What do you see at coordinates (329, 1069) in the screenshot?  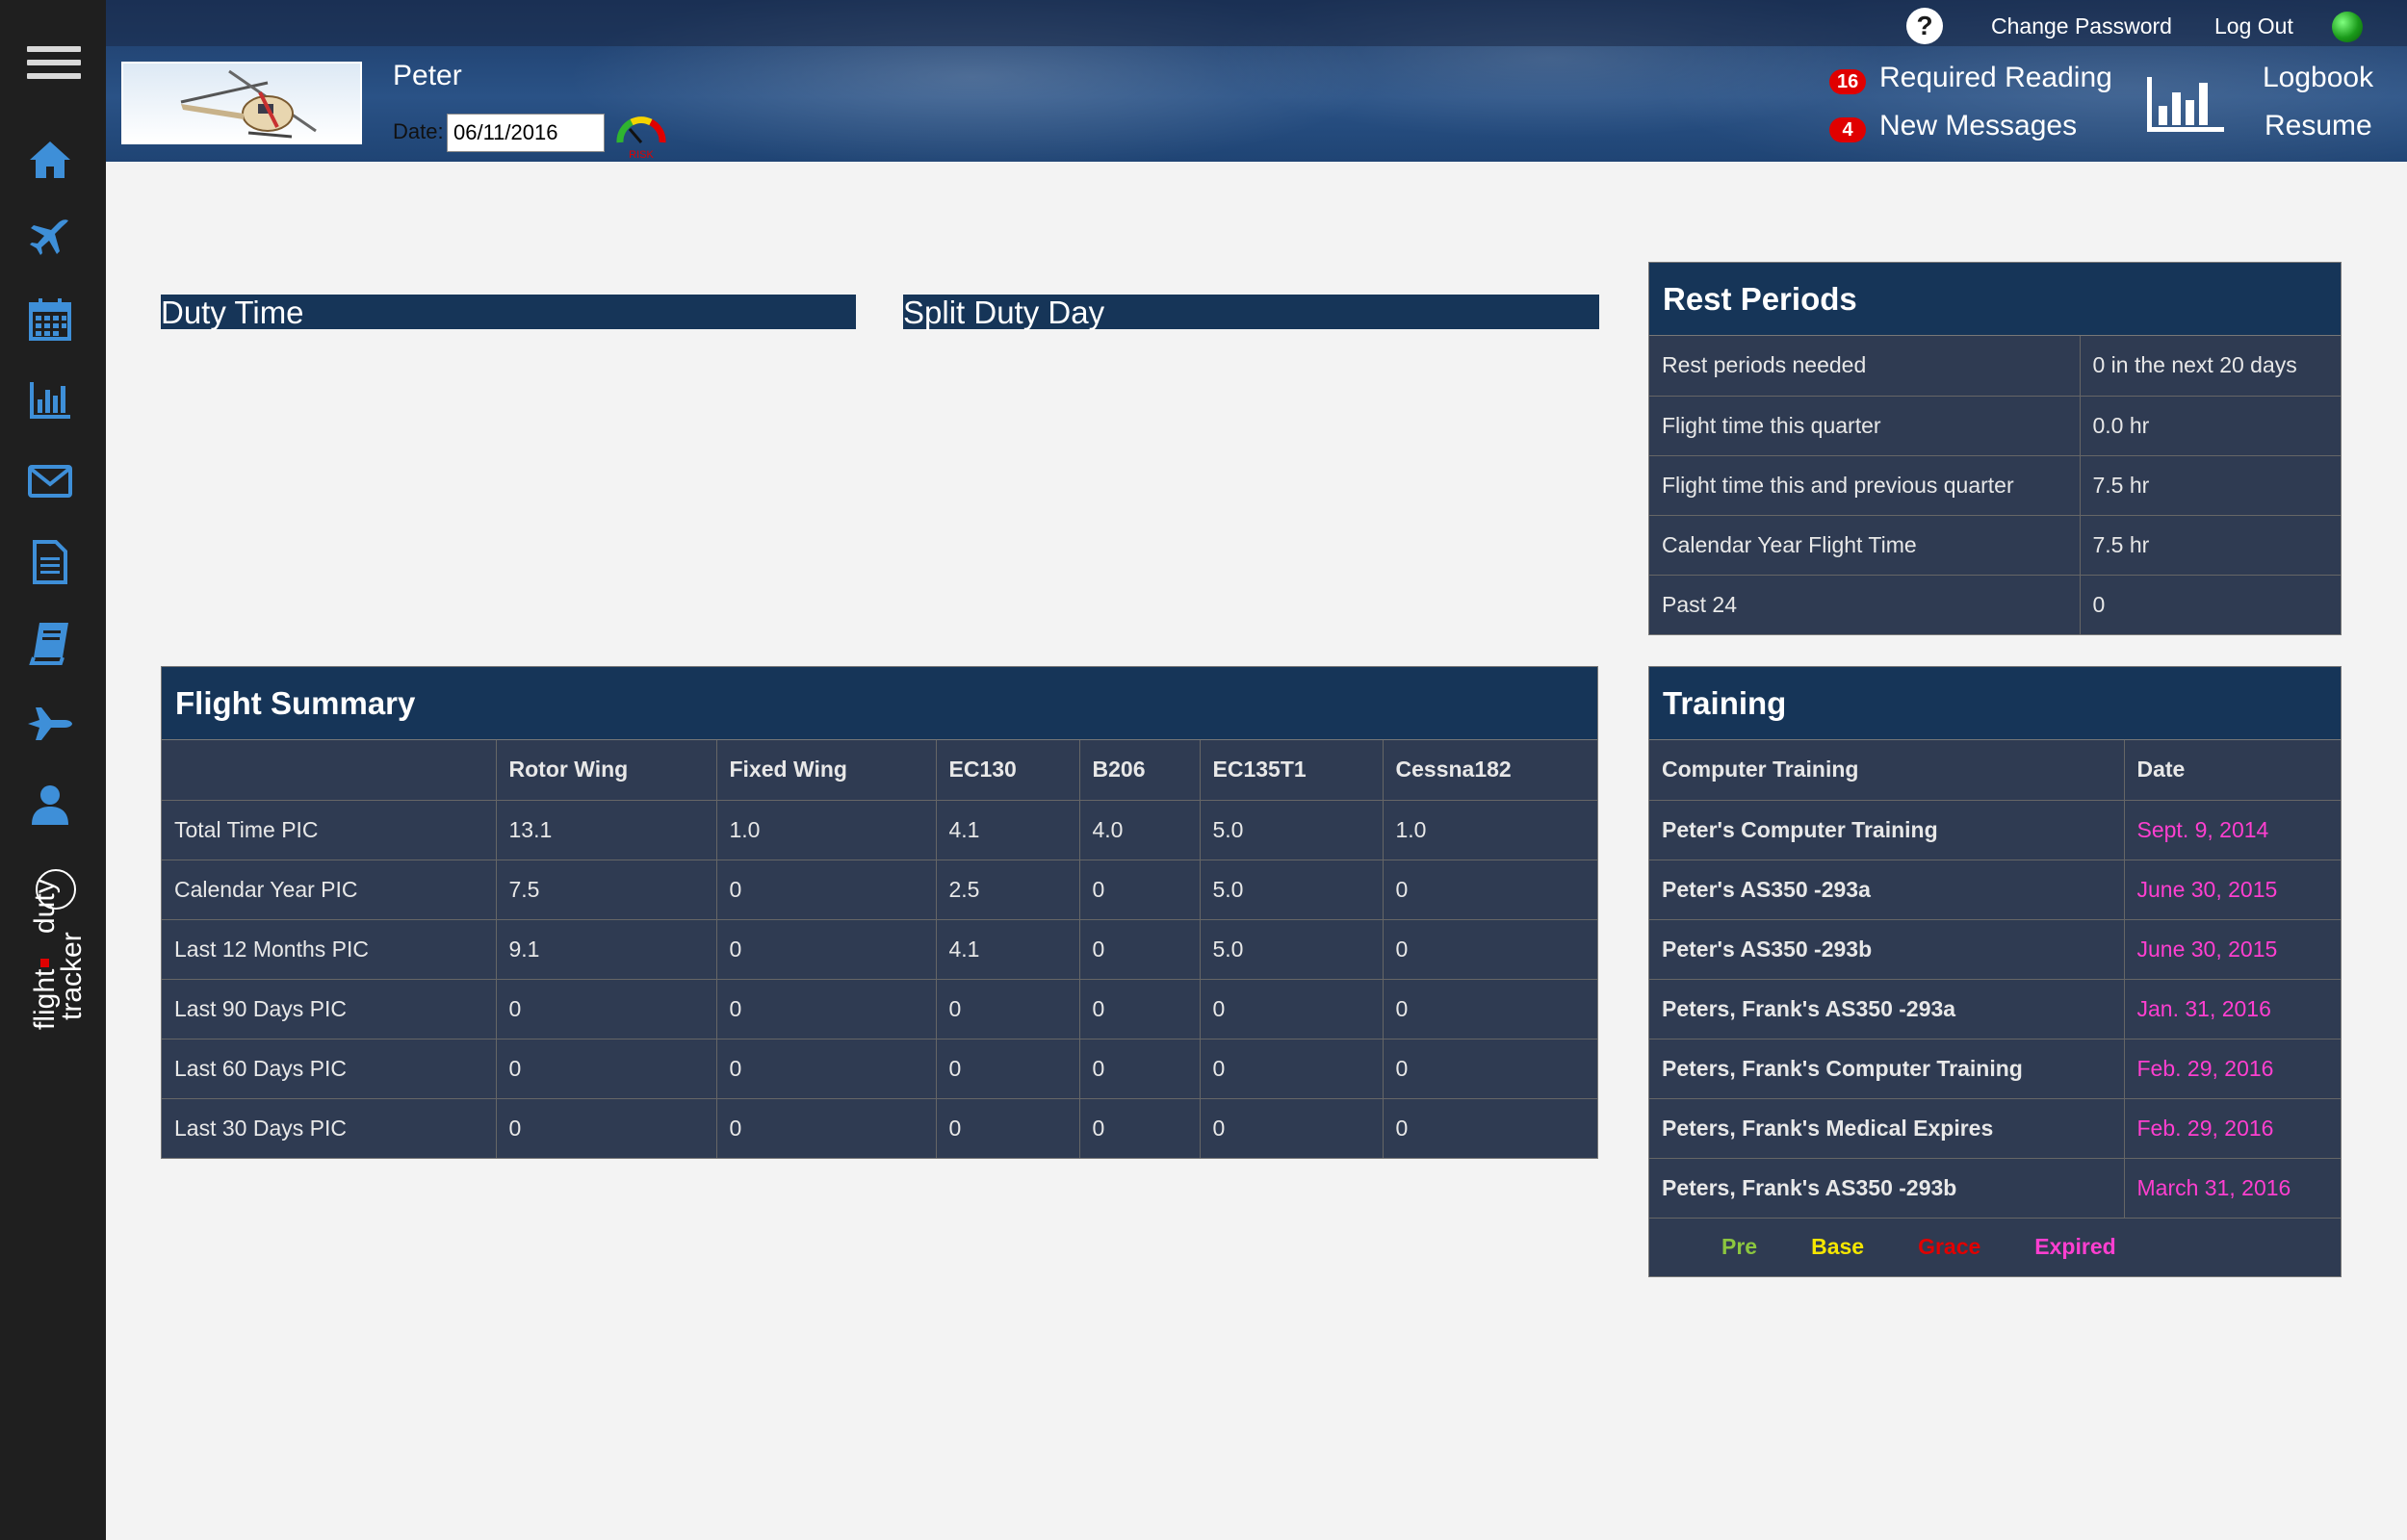 I see `flight-summary-row-label: Last 60 Days PIC` at bounding box center [329, 1069].